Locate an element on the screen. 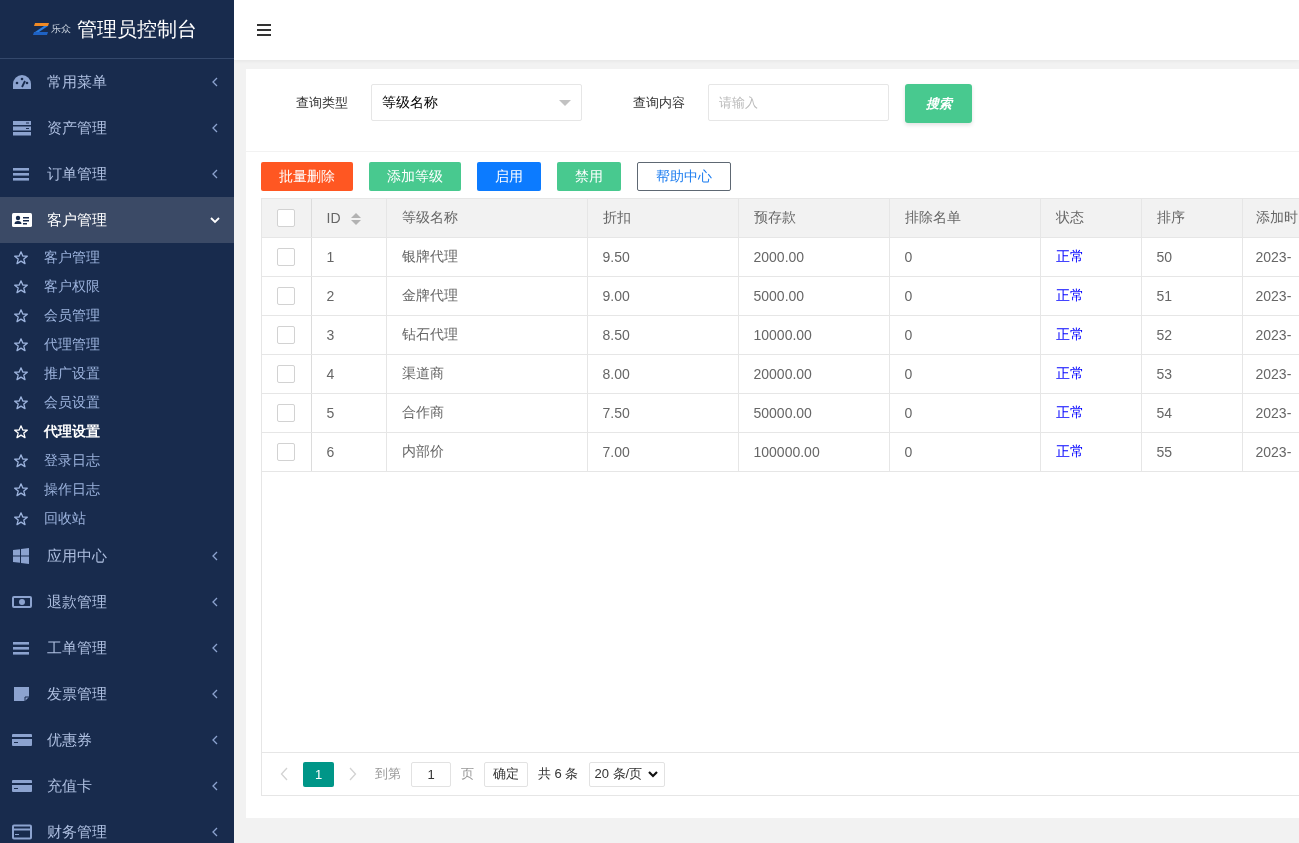 This screenshot has width=1299, height=843. sidebar-subitem: 代理管理 is located at coordinates (117, 344).